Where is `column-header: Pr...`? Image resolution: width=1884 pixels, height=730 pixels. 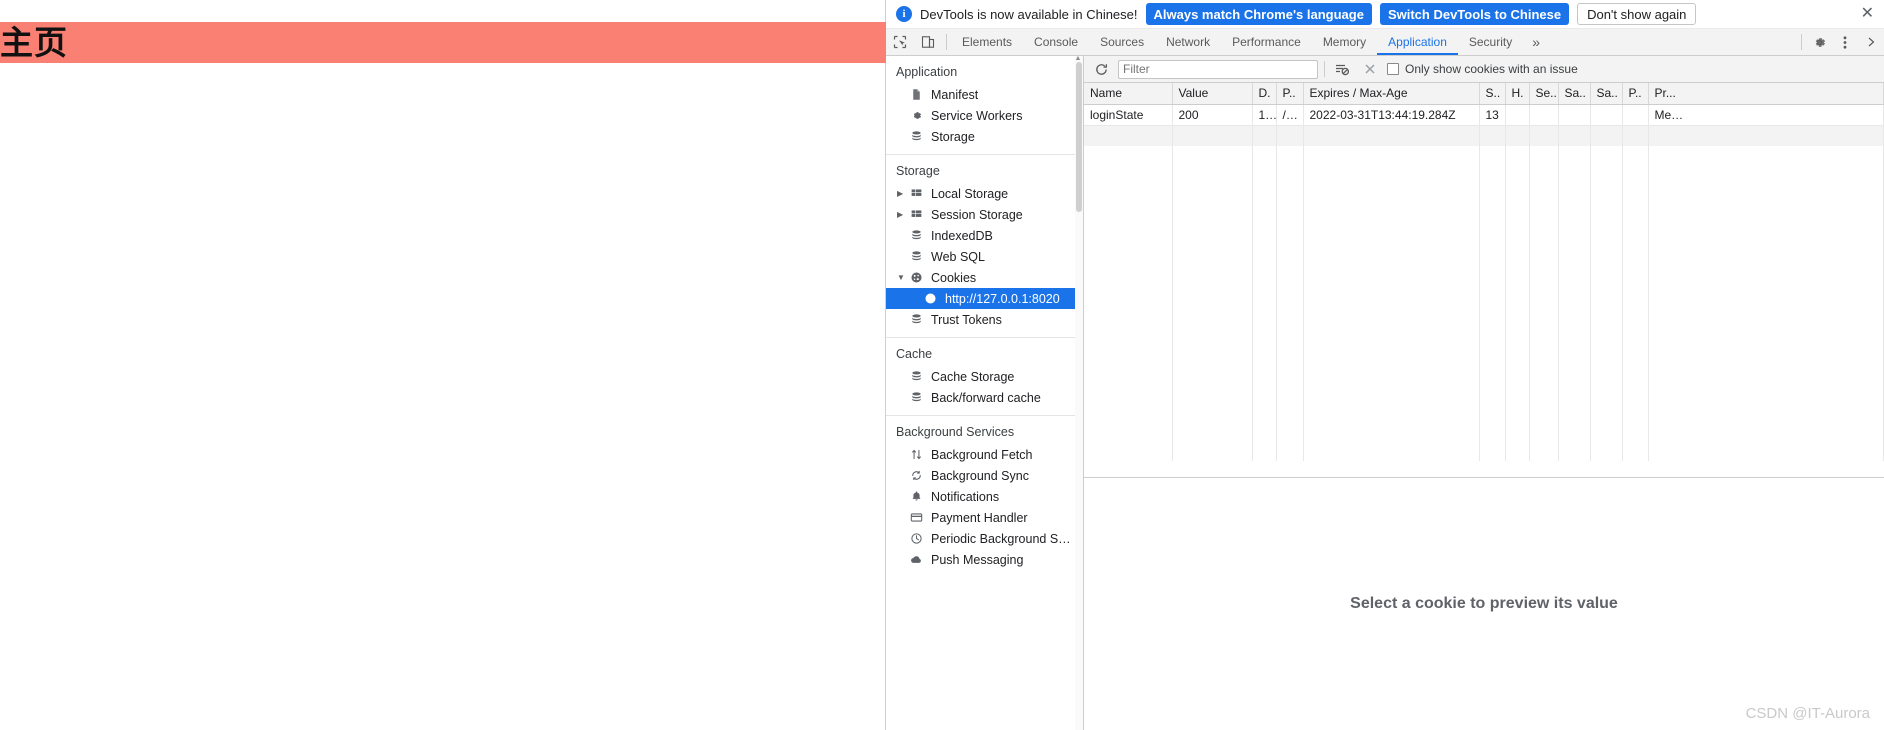 column-header: Pr... is located at coordinates (1766, 94).